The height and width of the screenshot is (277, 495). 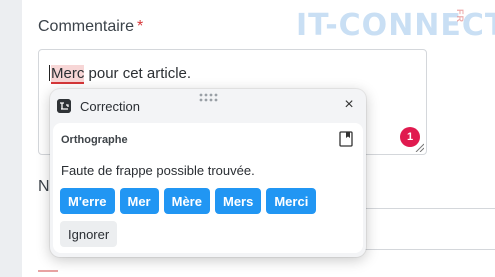 I want to click on misspelled-word: Merc, so click(x=68, y=74).